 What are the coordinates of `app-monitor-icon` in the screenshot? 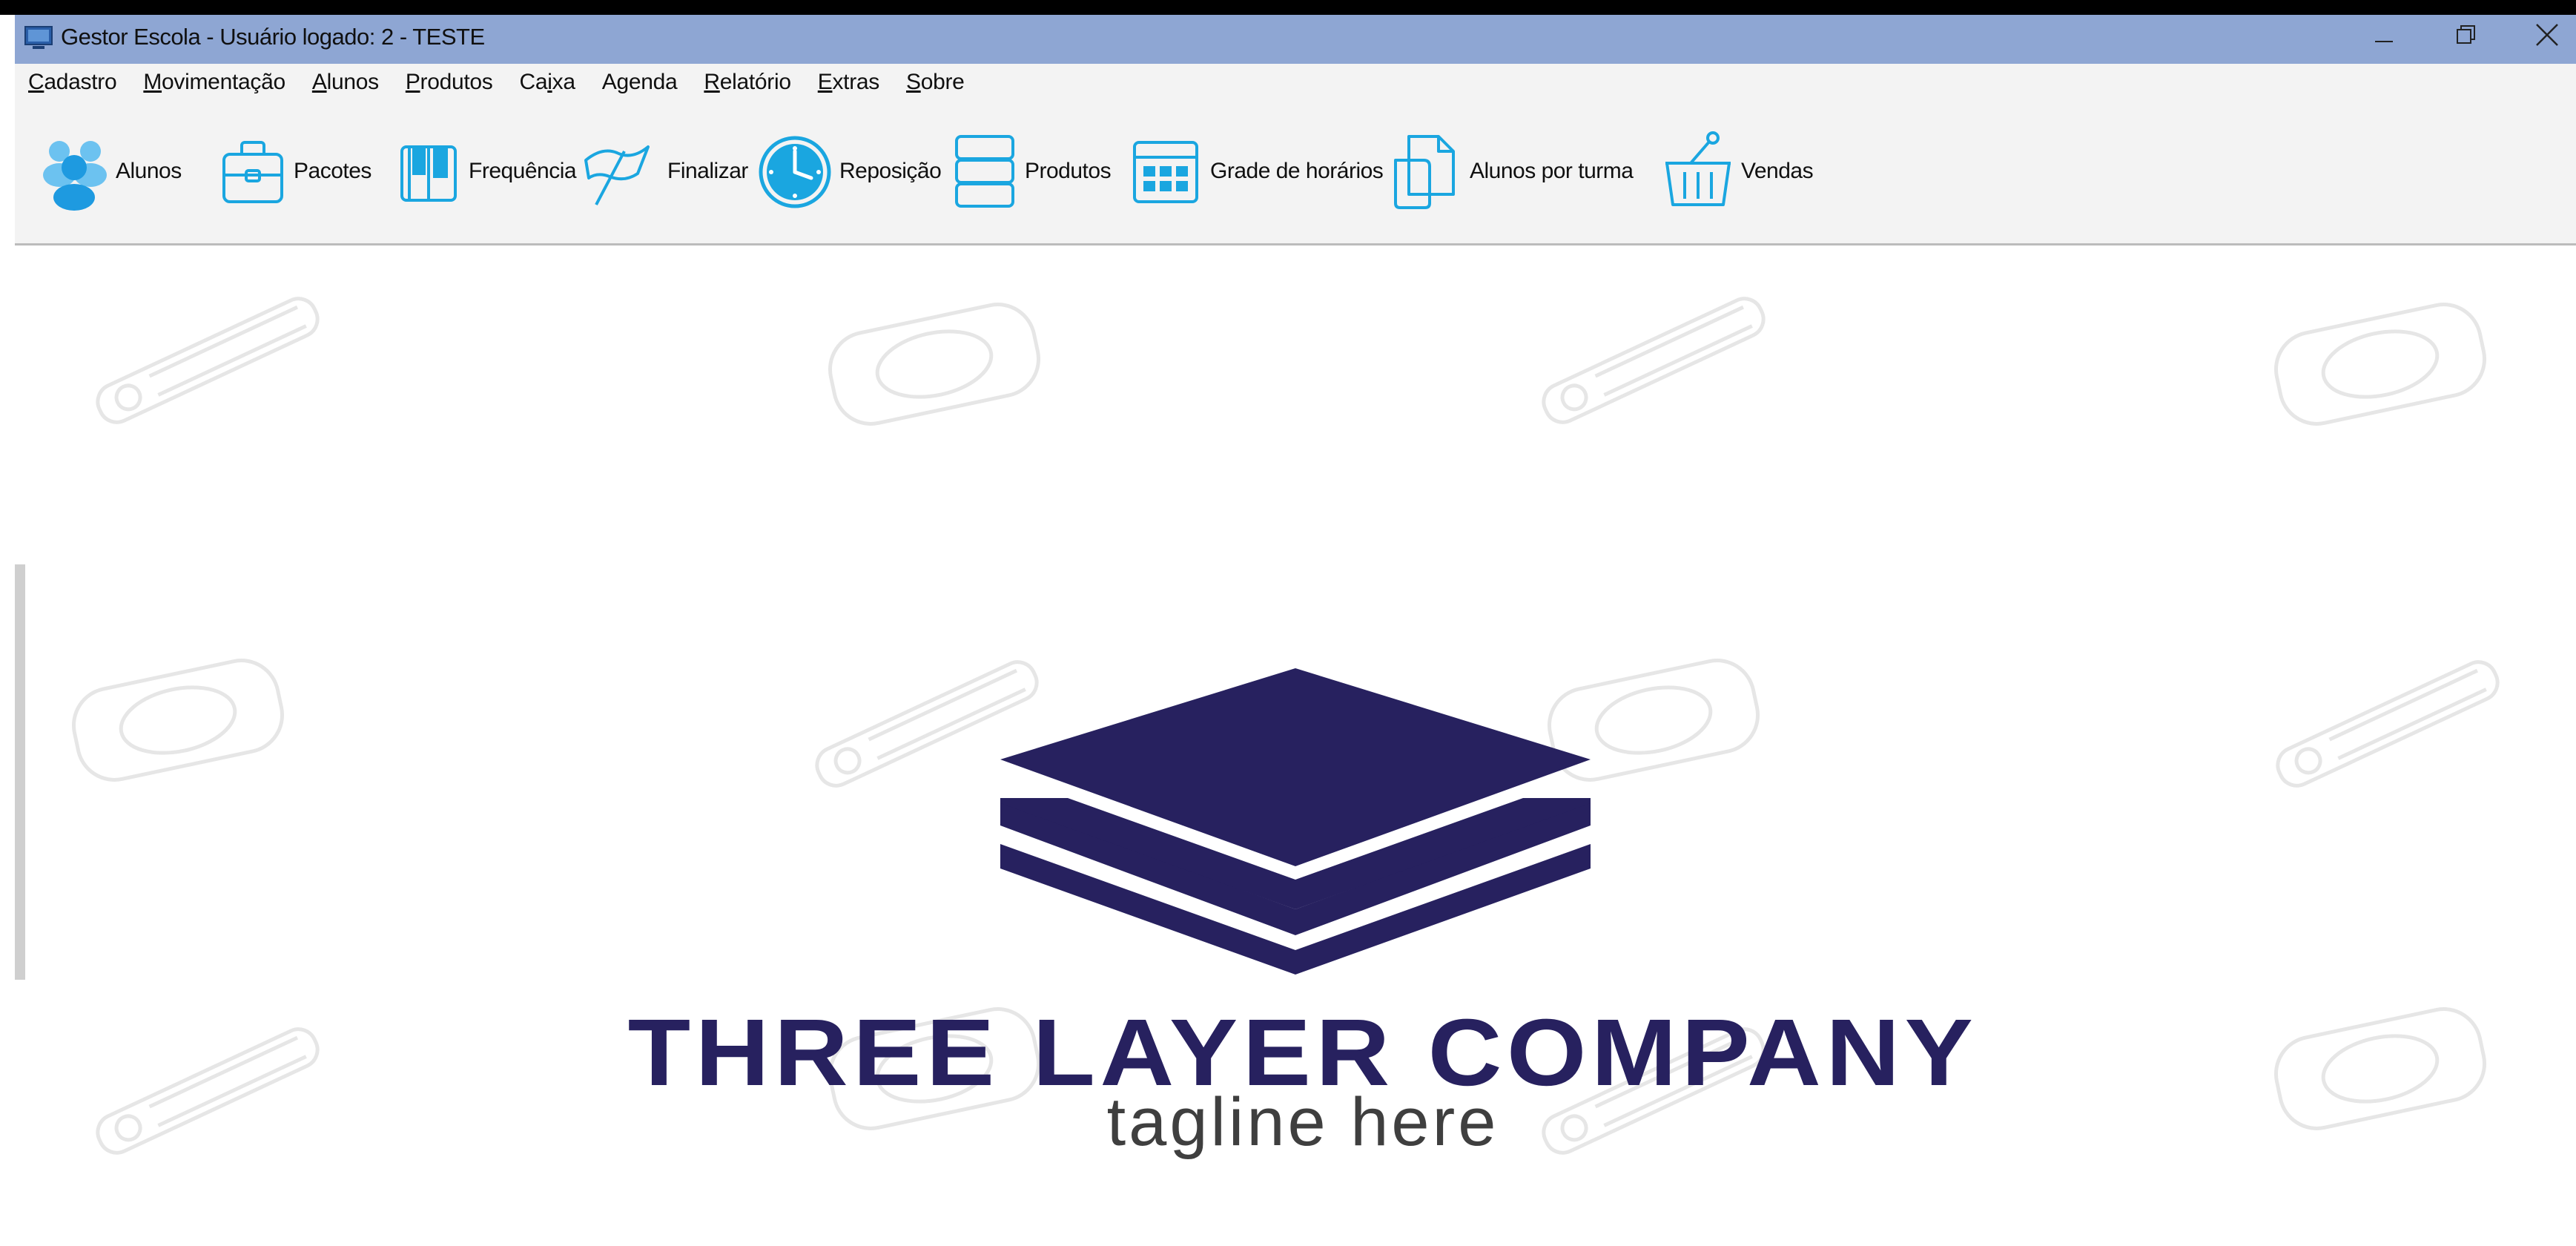 It's located at (38, 37).